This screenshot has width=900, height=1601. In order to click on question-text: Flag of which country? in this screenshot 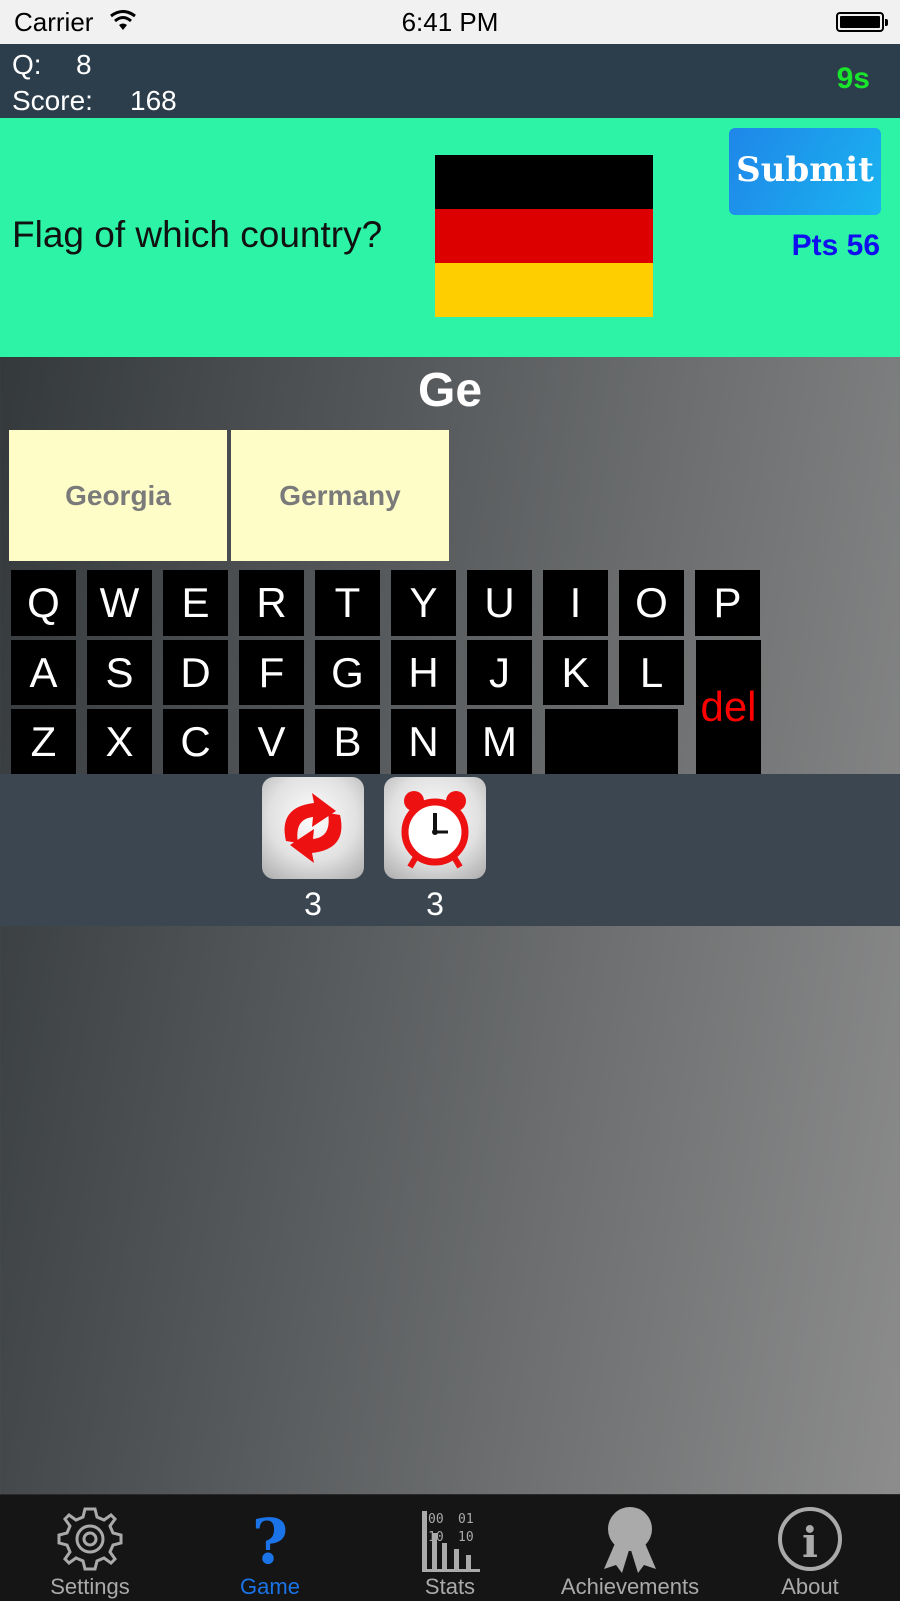, I will do `click(197, 234)`.